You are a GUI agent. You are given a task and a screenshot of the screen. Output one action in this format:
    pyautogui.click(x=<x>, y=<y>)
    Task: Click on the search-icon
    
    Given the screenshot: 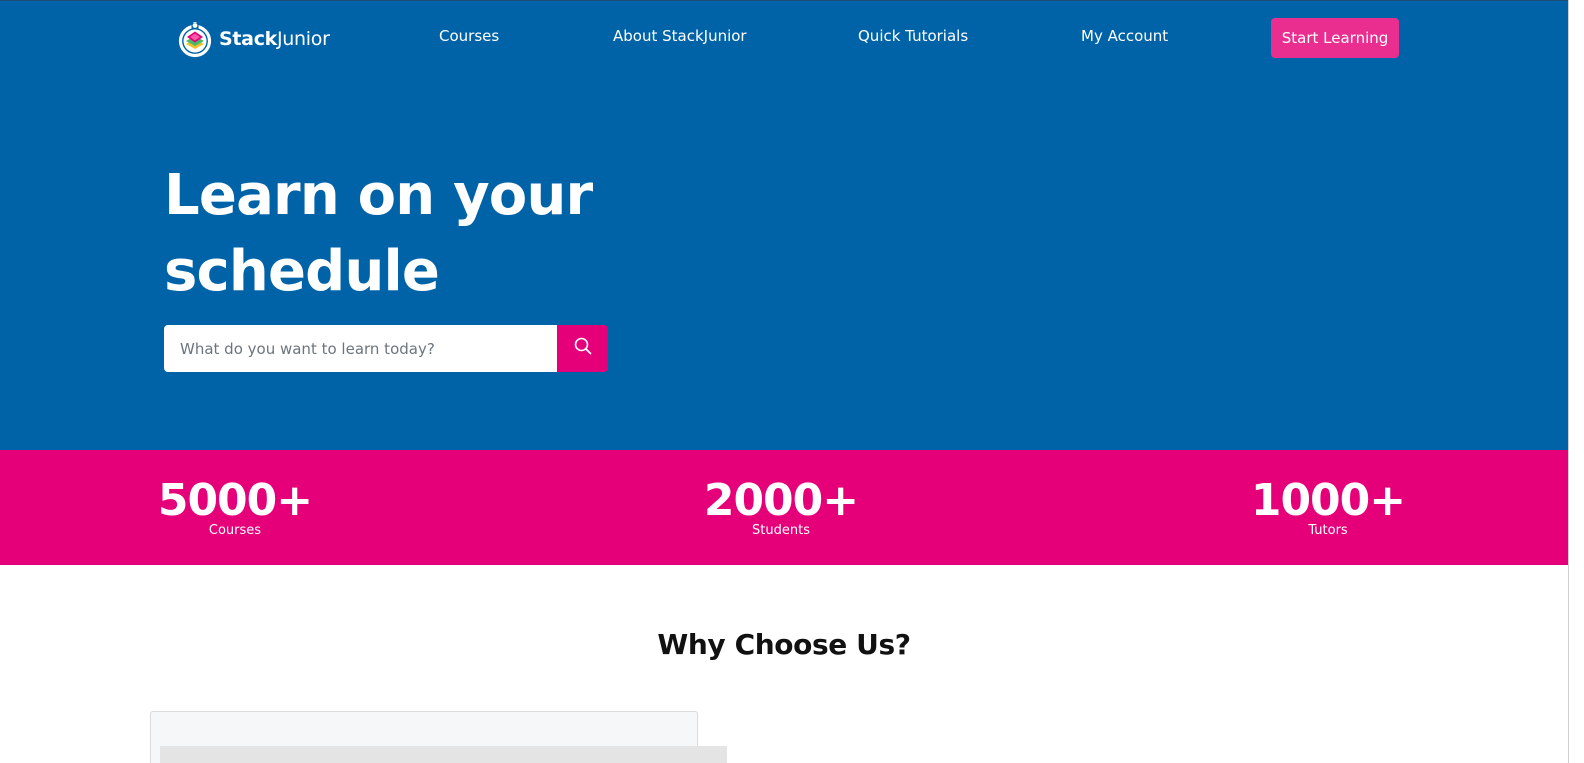 What is the action you would take?
    pyautogui.click(x=583, y=348)
    